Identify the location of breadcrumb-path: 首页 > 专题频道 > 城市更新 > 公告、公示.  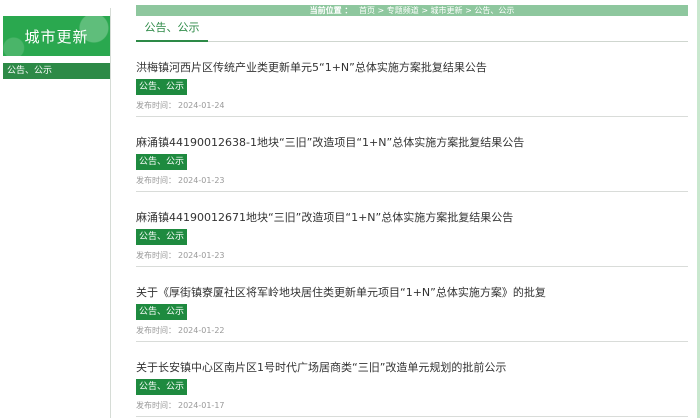
(436, 10).